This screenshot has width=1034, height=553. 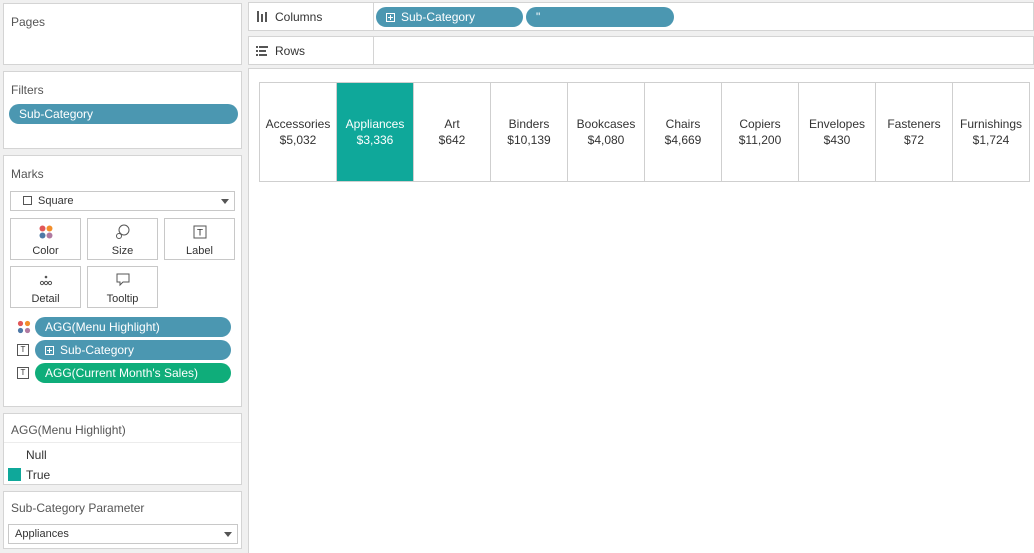 What do you see at coordinates (122, 520) in the screenshot?
I see `parameter-card: Sub-Category Parameter Appliances` at bounding box center [122, 520].